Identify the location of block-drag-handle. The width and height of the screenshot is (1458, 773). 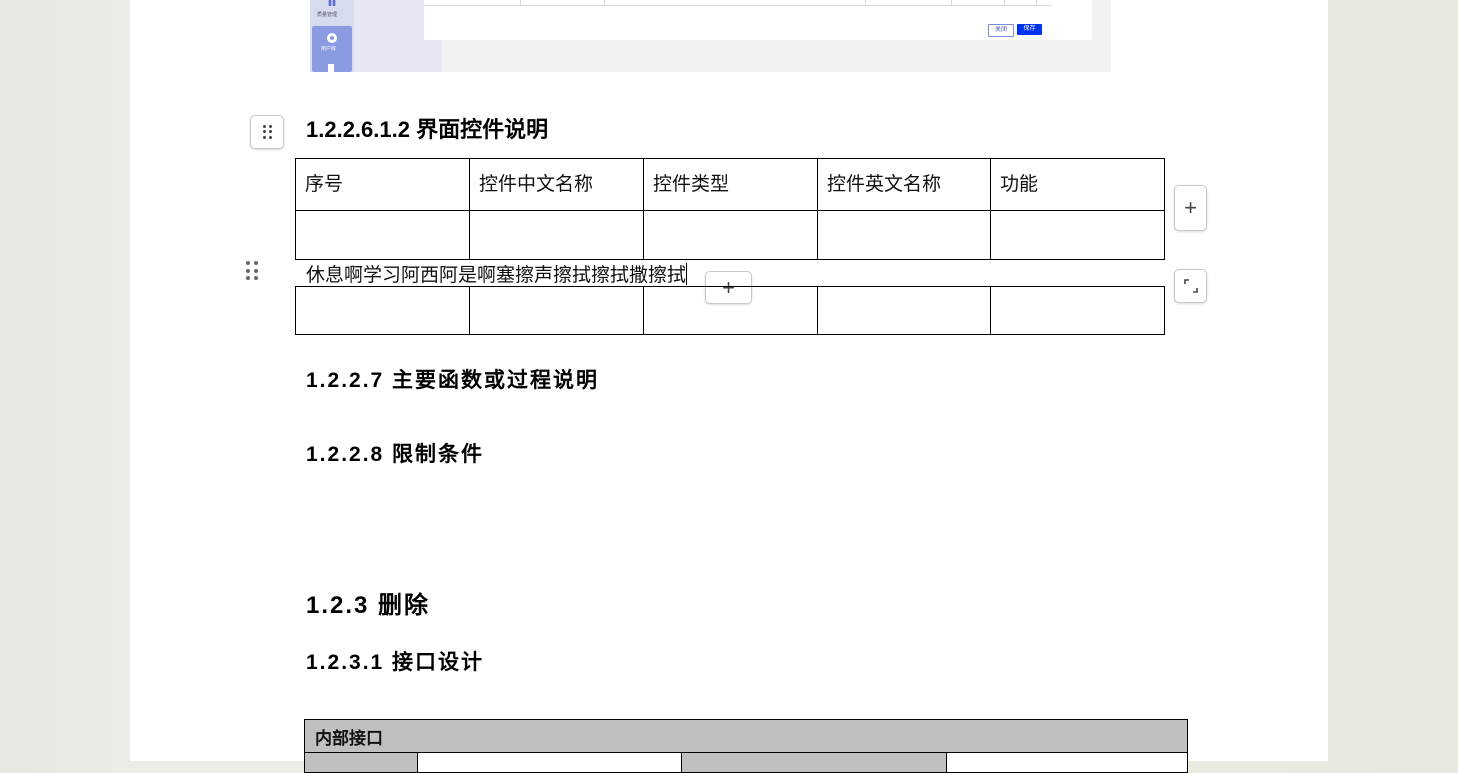
(267, 132).